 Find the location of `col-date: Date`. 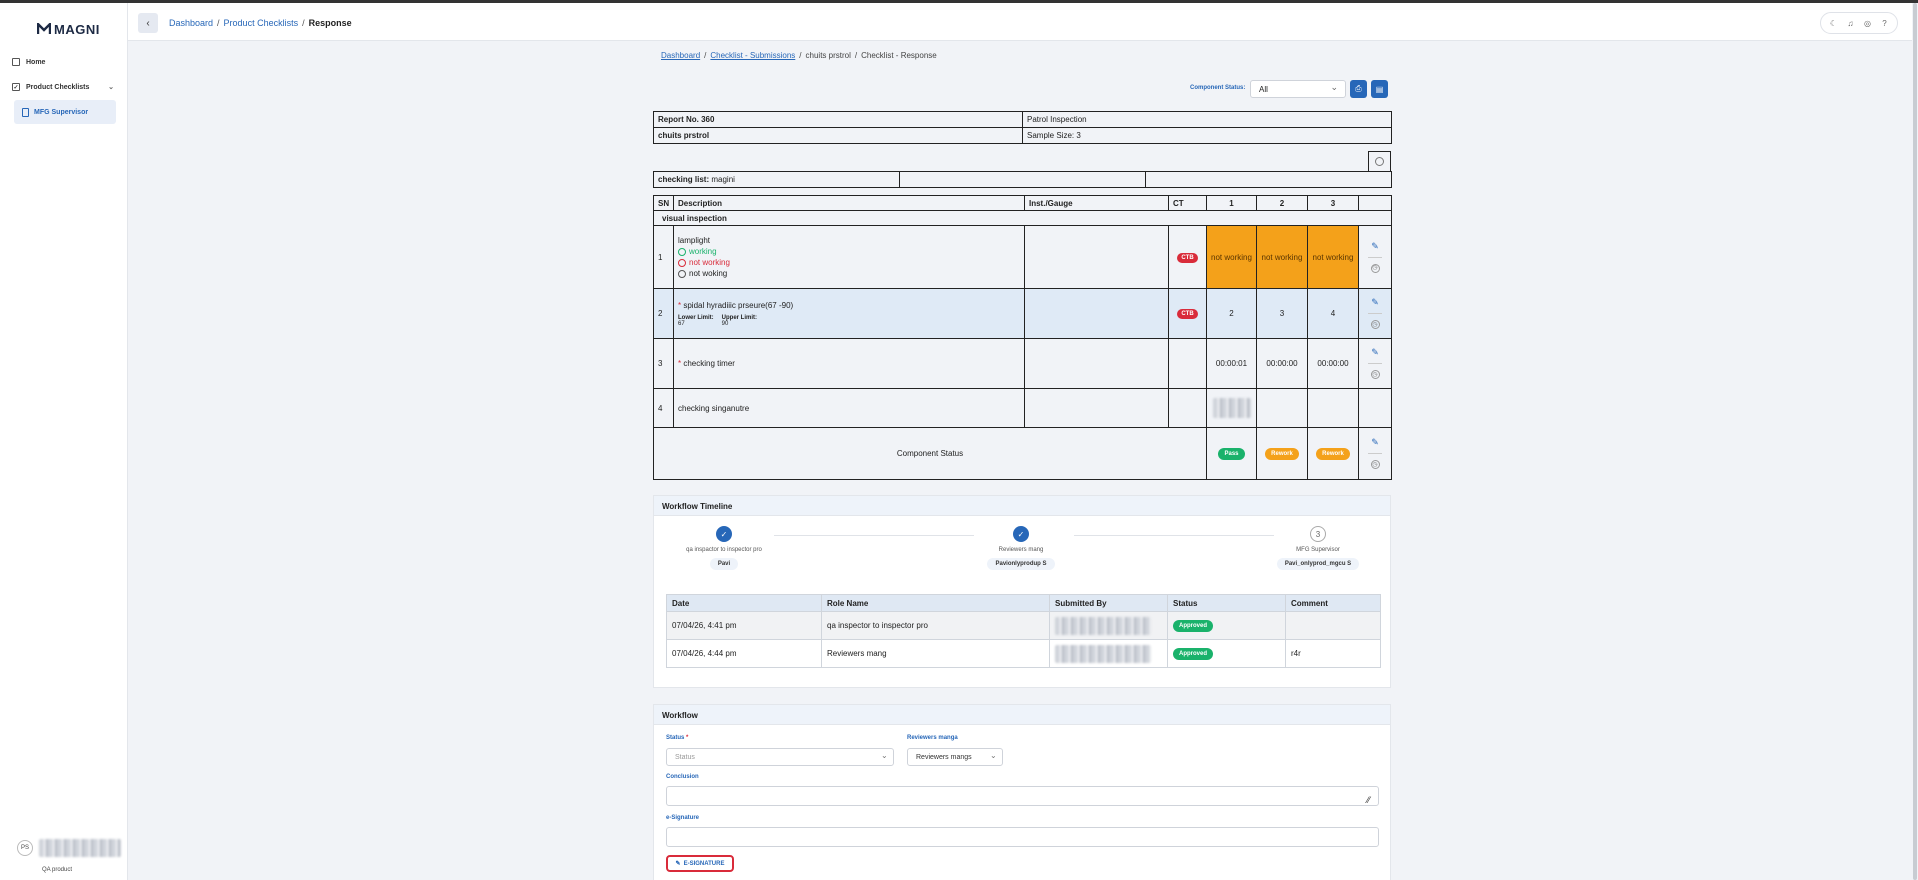

col-date: Date is located at coordinates (744, 603).